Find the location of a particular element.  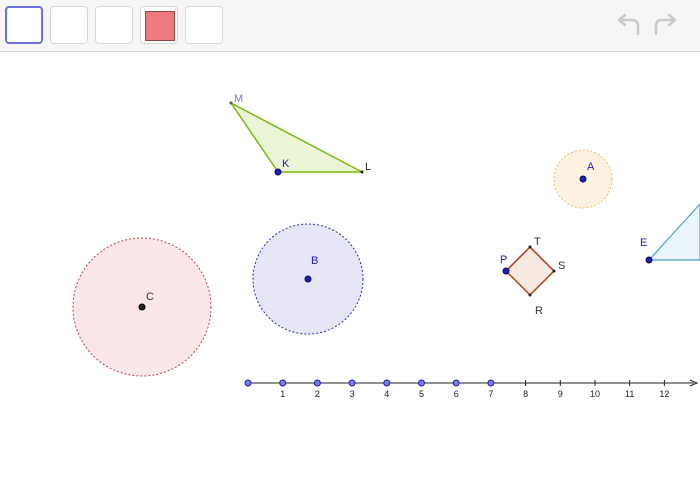

tool-button-color is located at coordinates (159, 25).